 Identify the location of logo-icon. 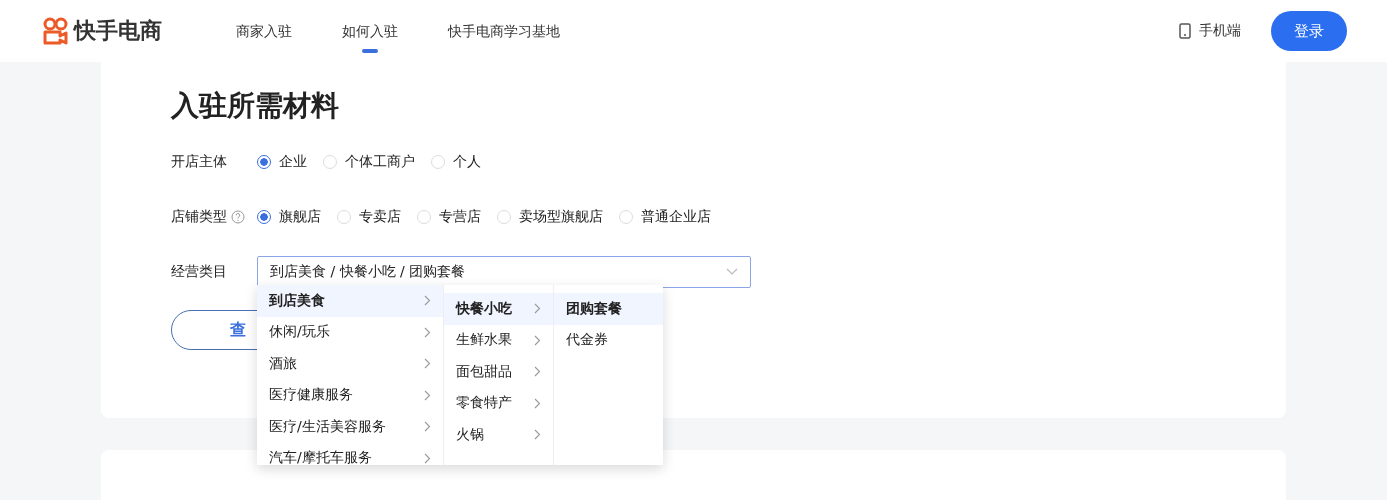
(56, 31).